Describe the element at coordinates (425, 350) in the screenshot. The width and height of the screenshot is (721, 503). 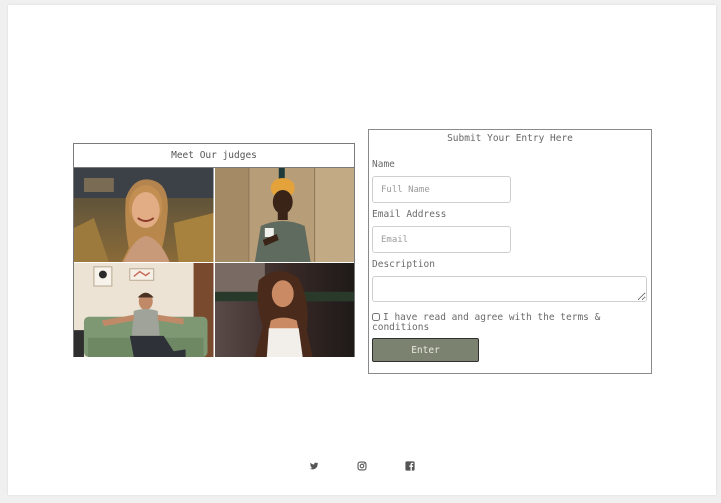
I see `enter-button: Enter` at that location.